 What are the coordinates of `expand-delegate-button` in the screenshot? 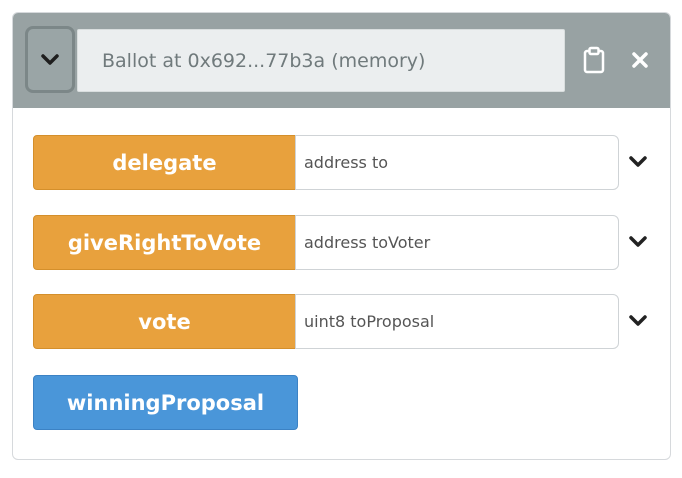 It's located at (638, 162).